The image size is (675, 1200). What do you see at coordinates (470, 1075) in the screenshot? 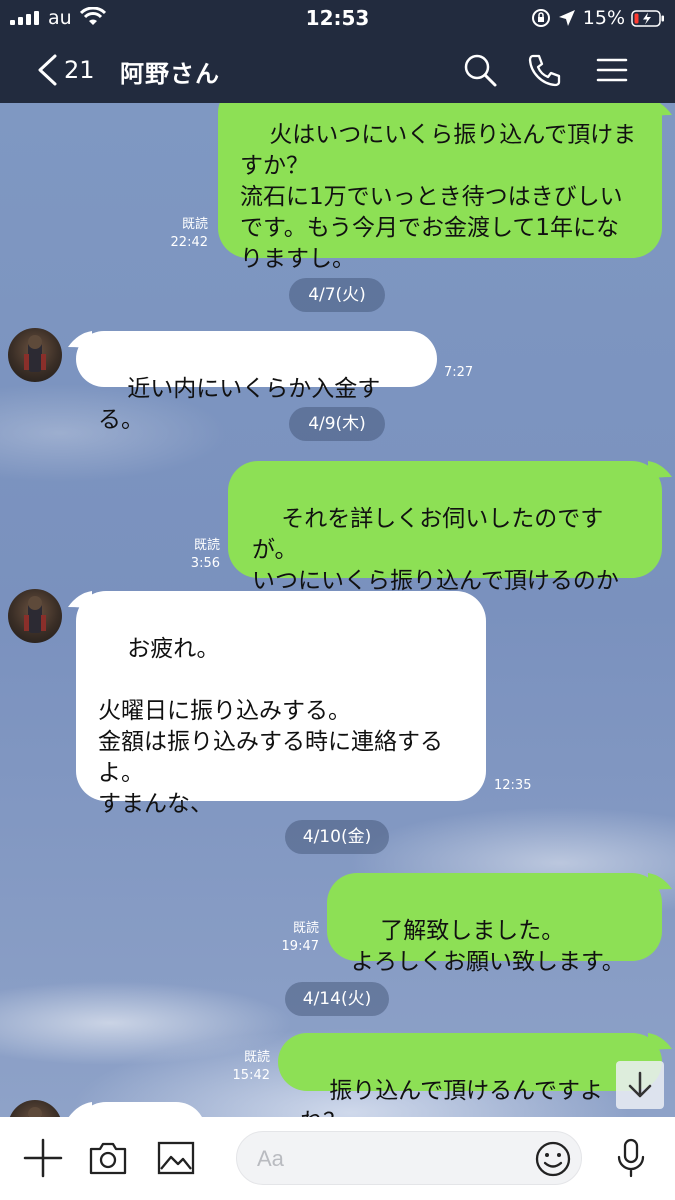
I see `message-bubble-sent: 振り込んで頂けるんですよね？` at bounding box center [470, 1075].